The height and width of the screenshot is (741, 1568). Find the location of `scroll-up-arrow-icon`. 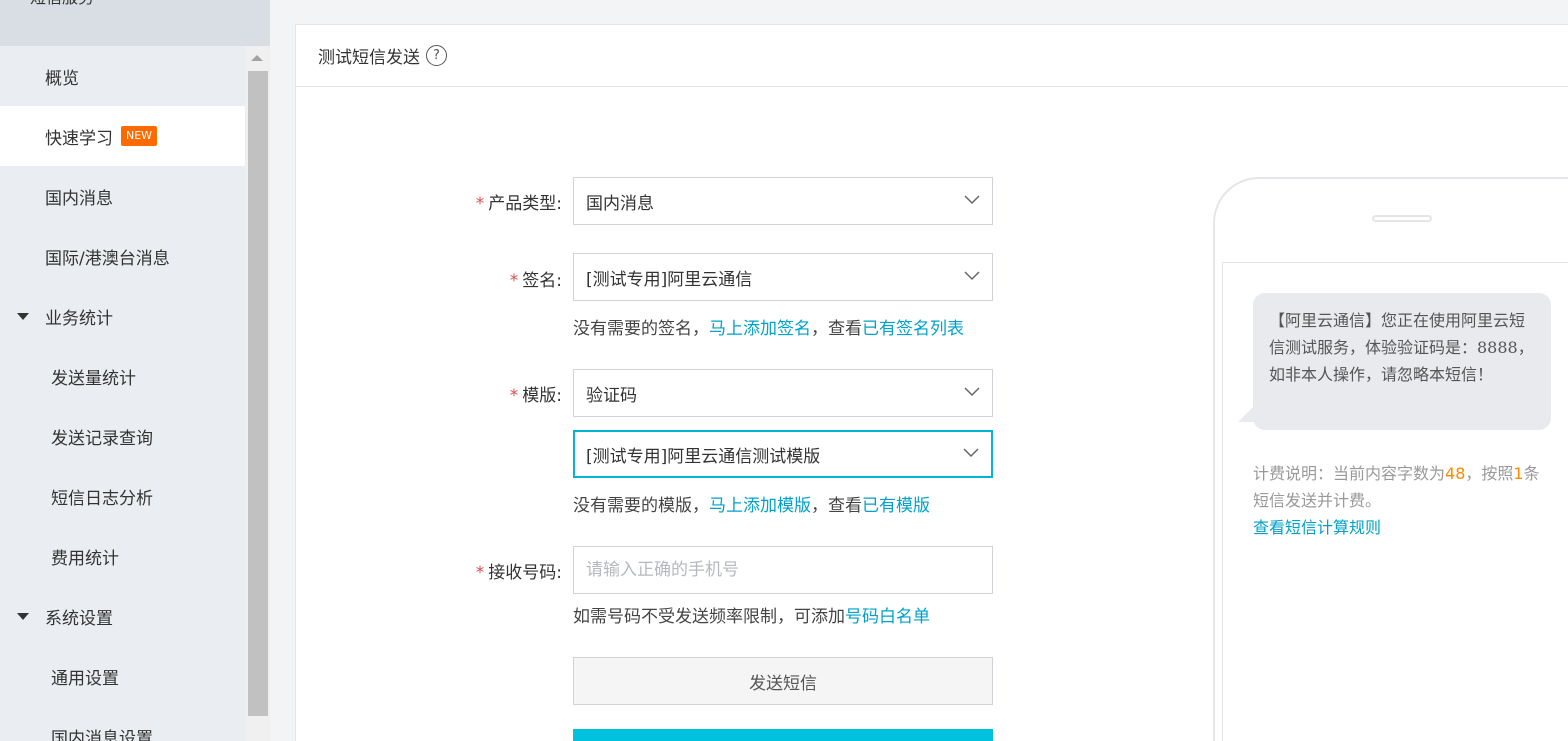

scroll-up-arrow-icon is located at coordinates (257, 58).